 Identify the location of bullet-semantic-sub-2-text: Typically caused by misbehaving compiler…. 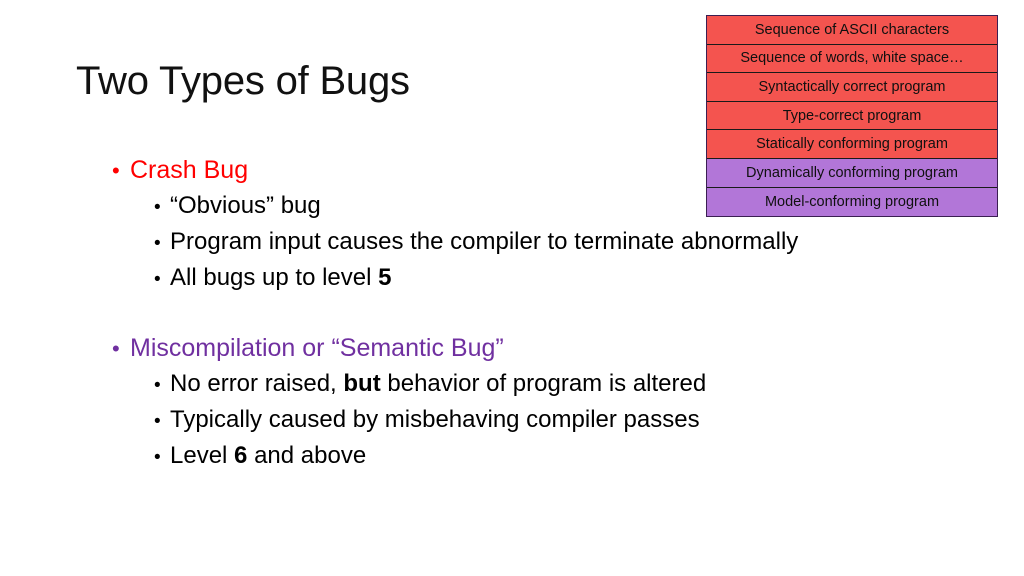
(435, 420).